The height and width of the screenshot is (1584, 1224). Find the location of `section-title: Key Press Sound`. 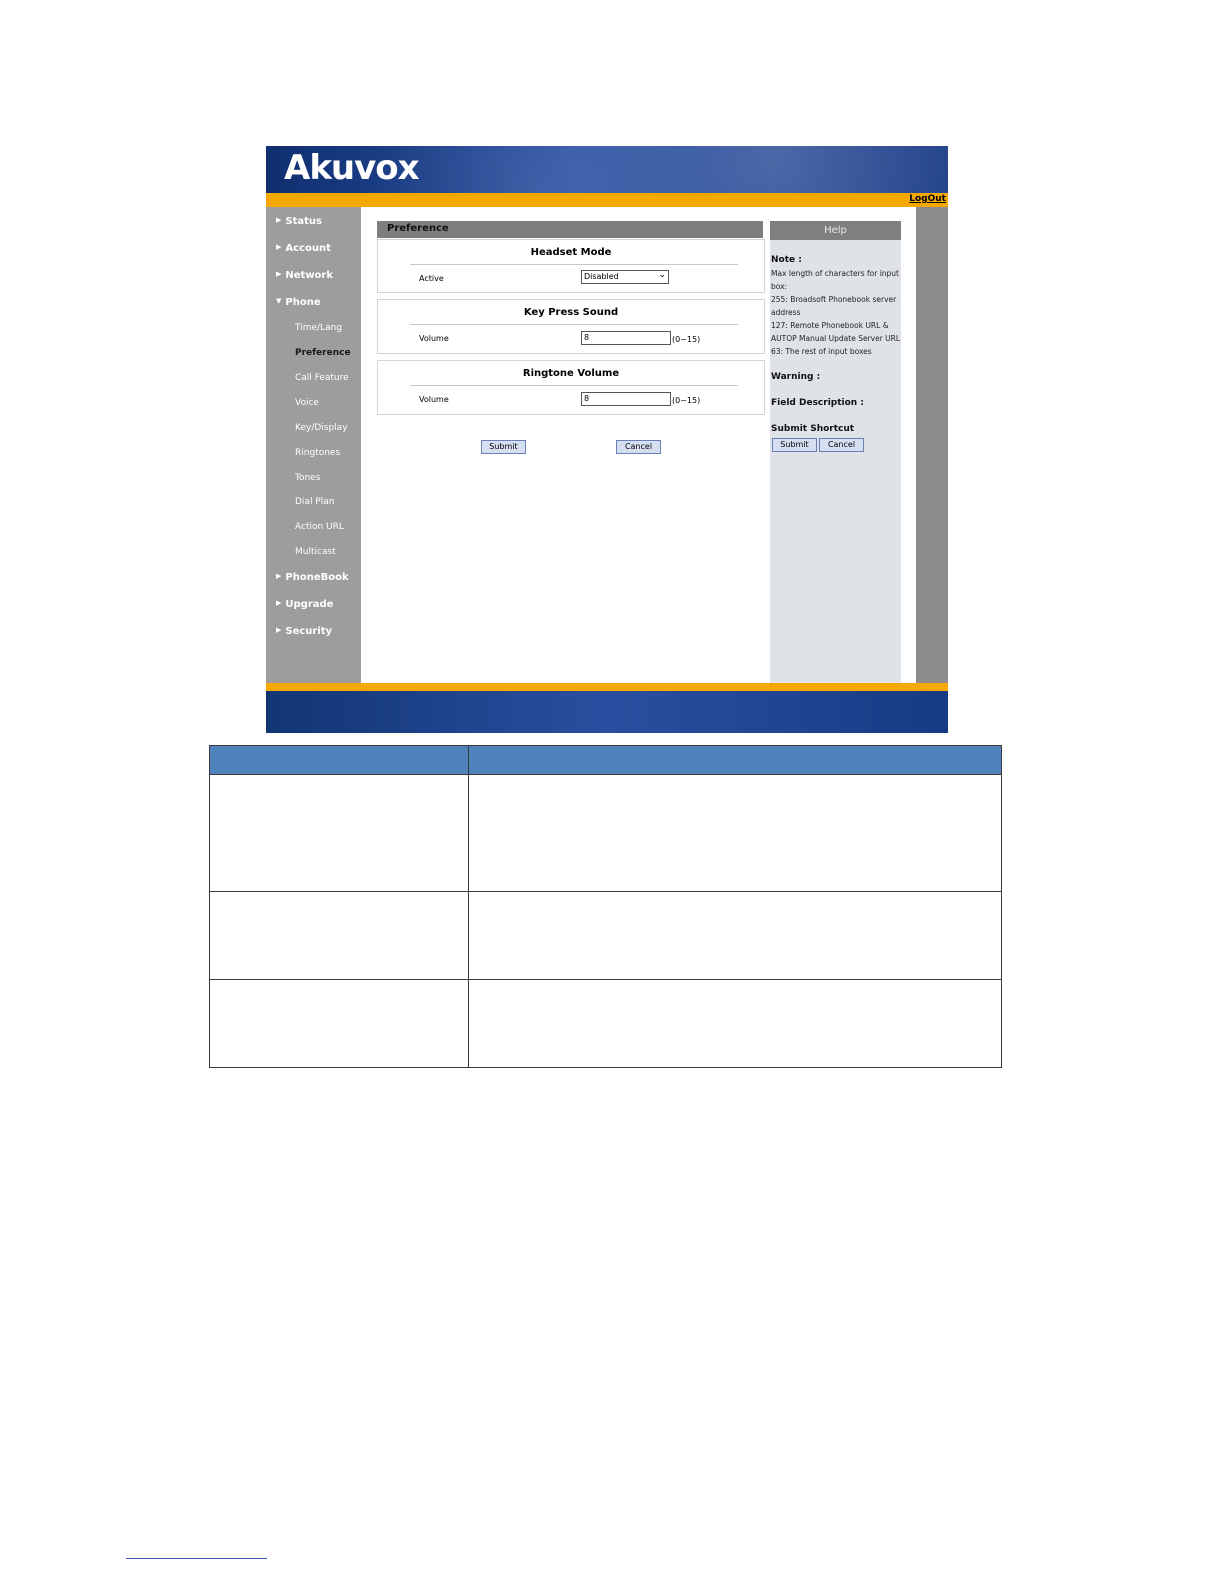

section-title: Key Press Sound is located at coordinates (571, 312).